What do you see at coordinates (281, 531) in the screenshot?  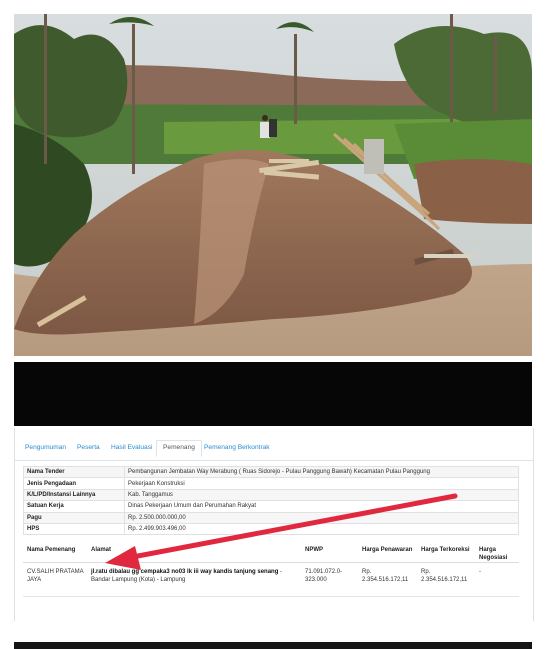 I see `red-arrow-icon` at bounding box center [281, 531].